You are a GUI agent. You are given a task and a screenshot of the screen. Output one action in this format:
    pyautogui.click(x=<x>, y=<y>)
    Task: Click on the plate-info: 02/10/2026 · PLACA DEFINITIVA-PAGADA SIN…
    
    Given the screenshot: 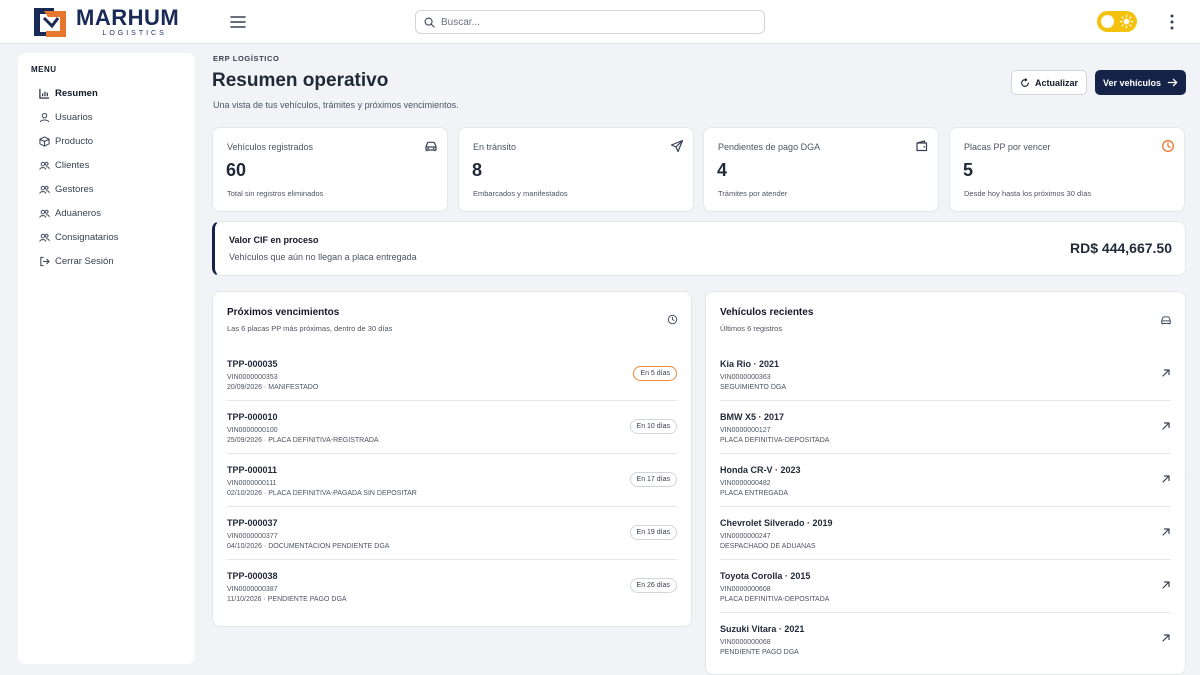 What is the action you would take?
    pyautogui.click(x=322, y=493)
    